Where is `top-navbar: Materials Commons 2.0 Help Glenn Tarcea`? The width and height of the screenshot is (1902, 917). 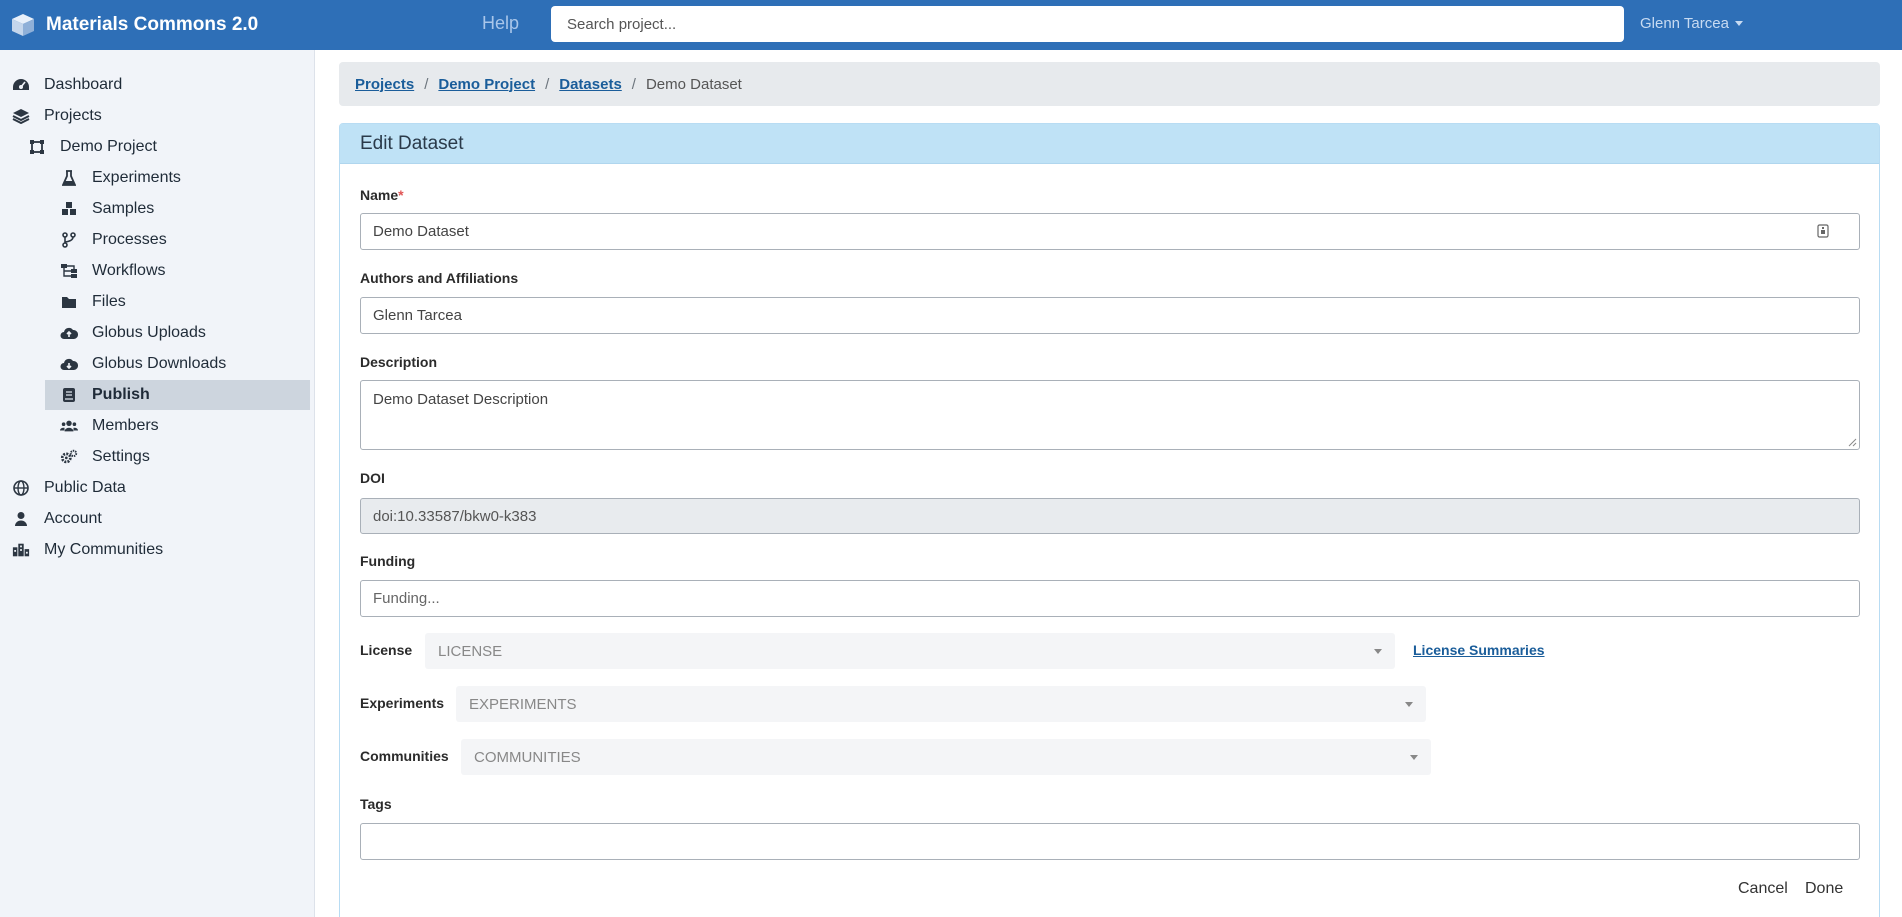 top-navbar: Materials Commons 2.0 Help Glenn Tarcea is located at coordinates (951, 25).